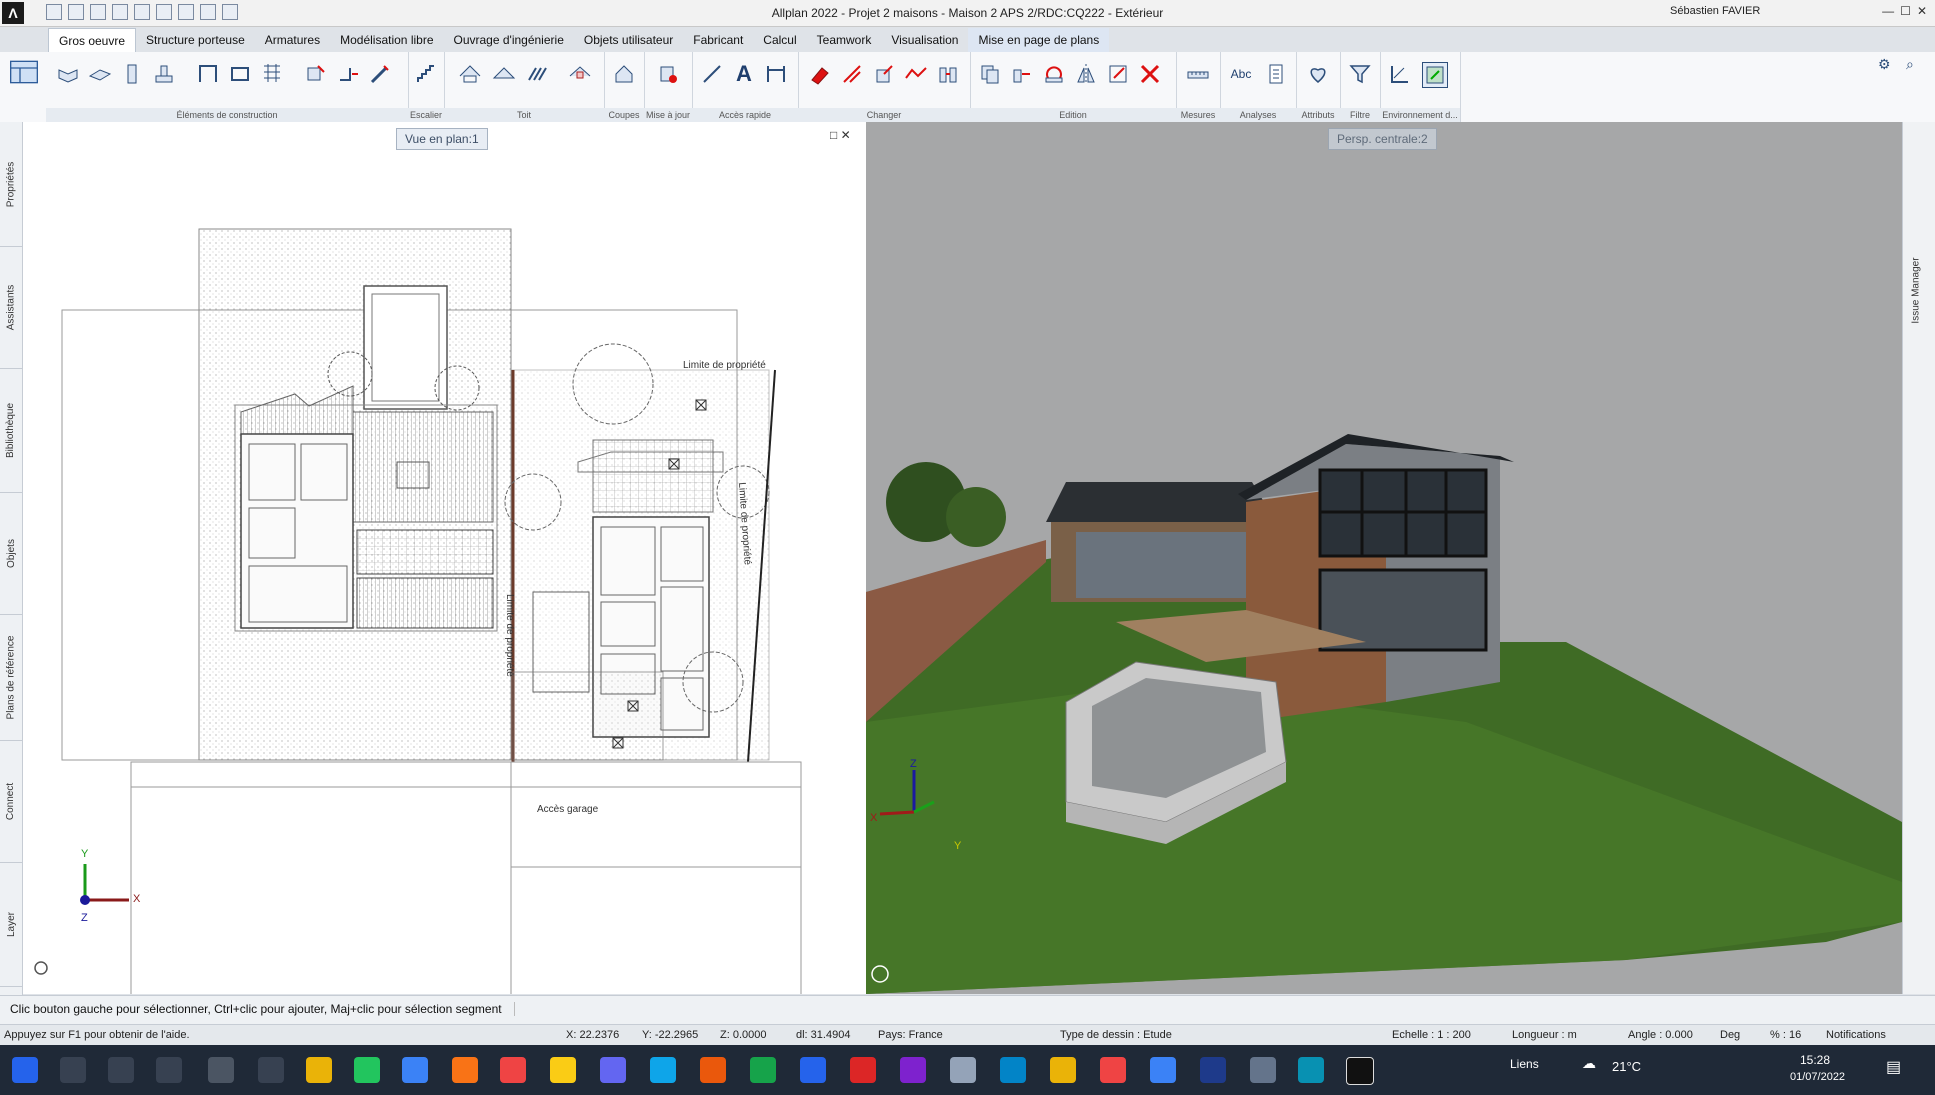  What do you see at coordinates (1360, 1071) in the screenshot?
I see `allplan-taskbar-icon` at bounding box center [1360, 1071].